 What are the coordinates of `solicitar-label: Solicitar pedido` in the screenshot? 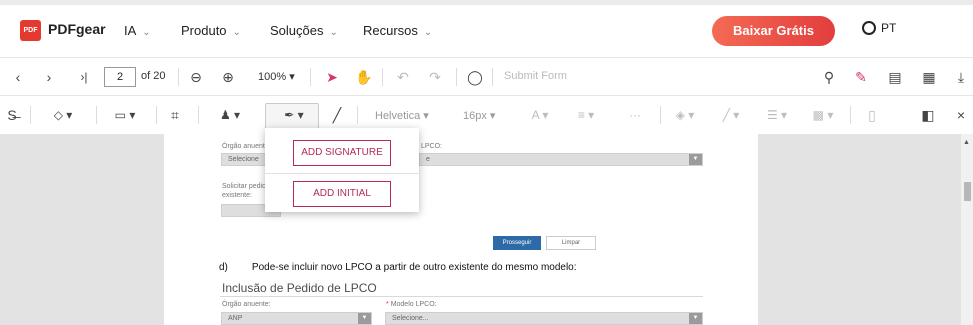 It's located at (246, 186).